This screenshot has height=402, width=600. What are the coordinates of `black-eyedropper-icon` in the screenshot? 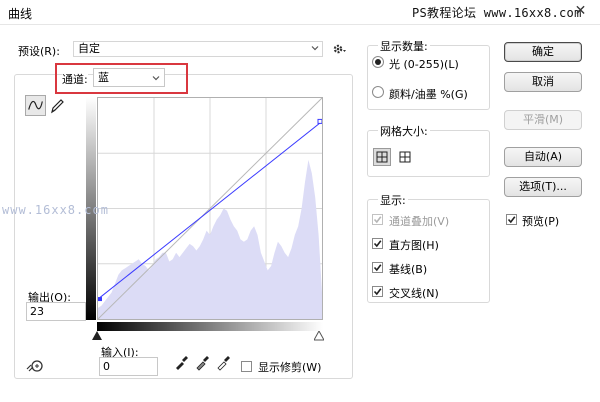 It's located at (181, 363).